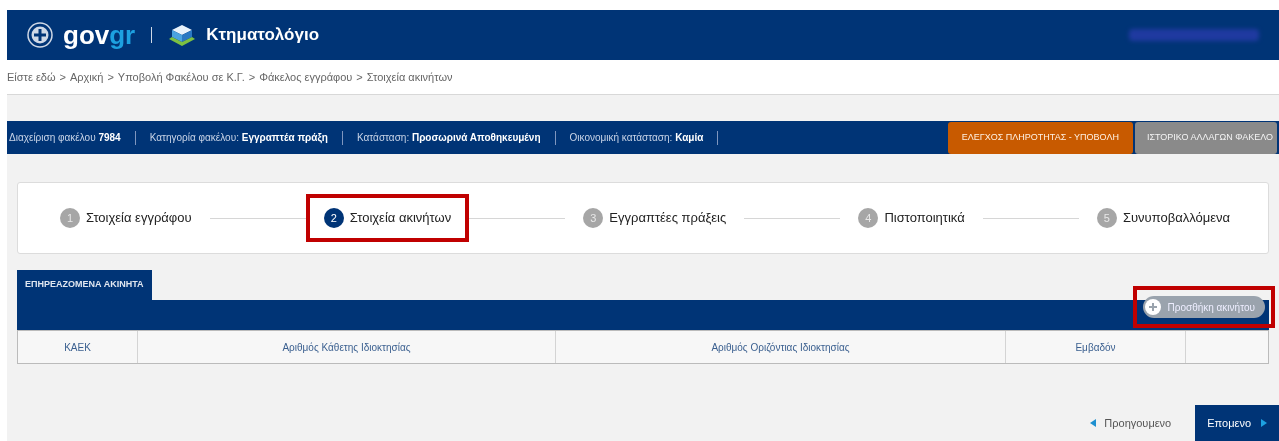 The width and height of the screenshot is (1279, 441). Describe the element at coordinates (924, 218) in the screenshot. I see `step-label: Πιστοποιητικά` at that location.